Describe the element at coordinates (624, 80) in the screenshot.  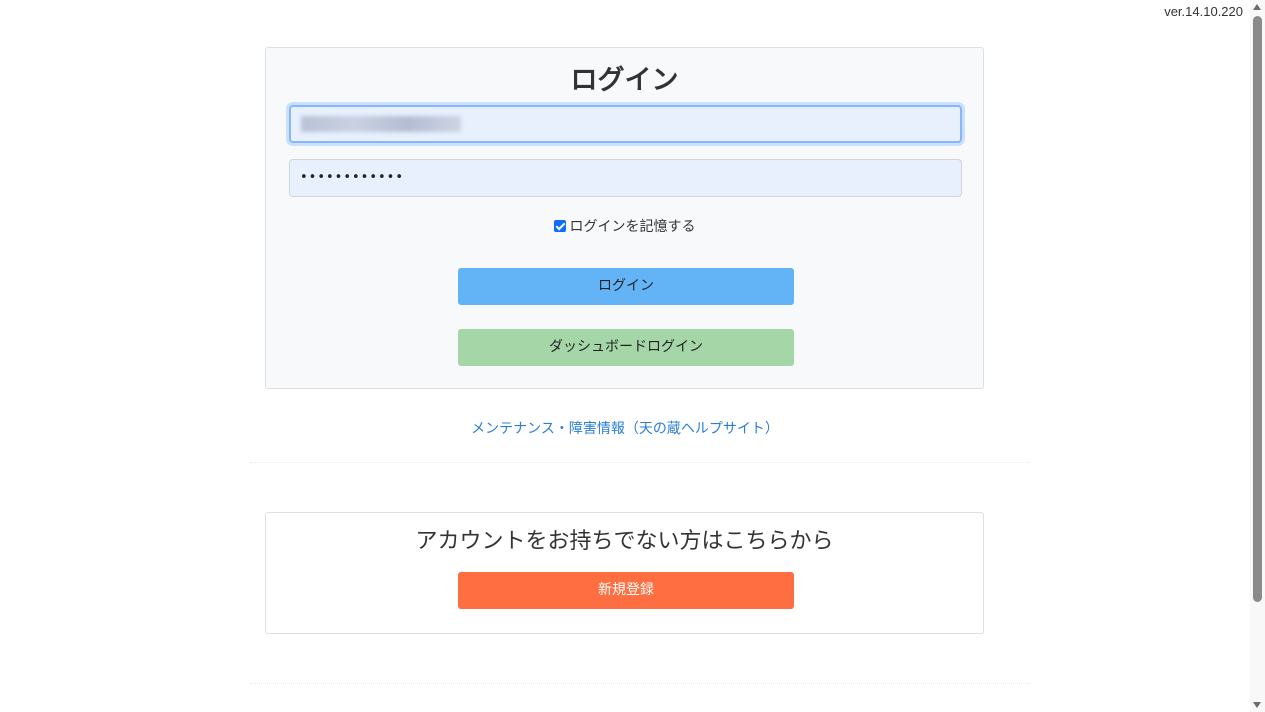
I see `login-title: ログイン` at that location.